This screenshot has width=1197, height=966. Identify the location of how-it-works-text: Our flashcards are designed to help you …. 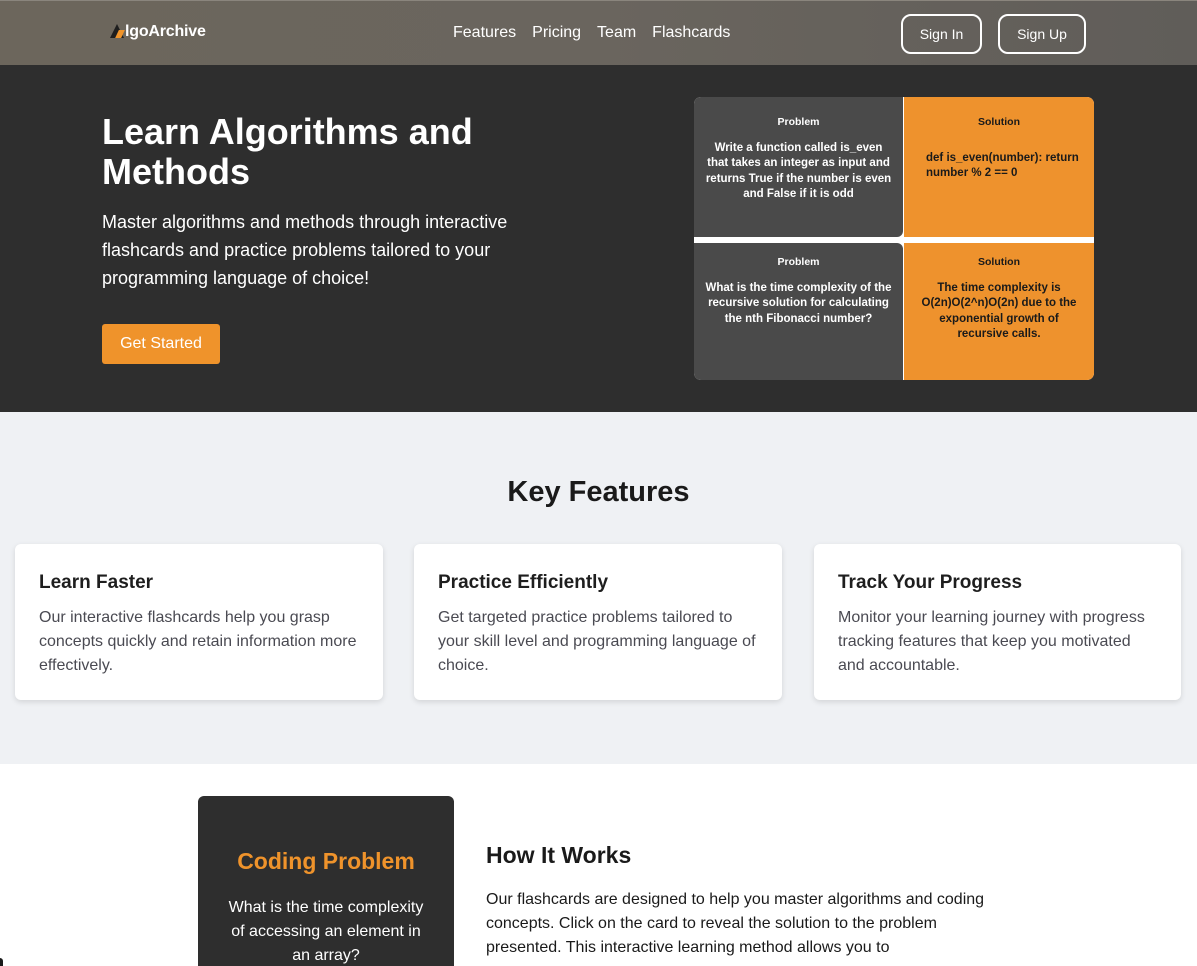
(735, 923).